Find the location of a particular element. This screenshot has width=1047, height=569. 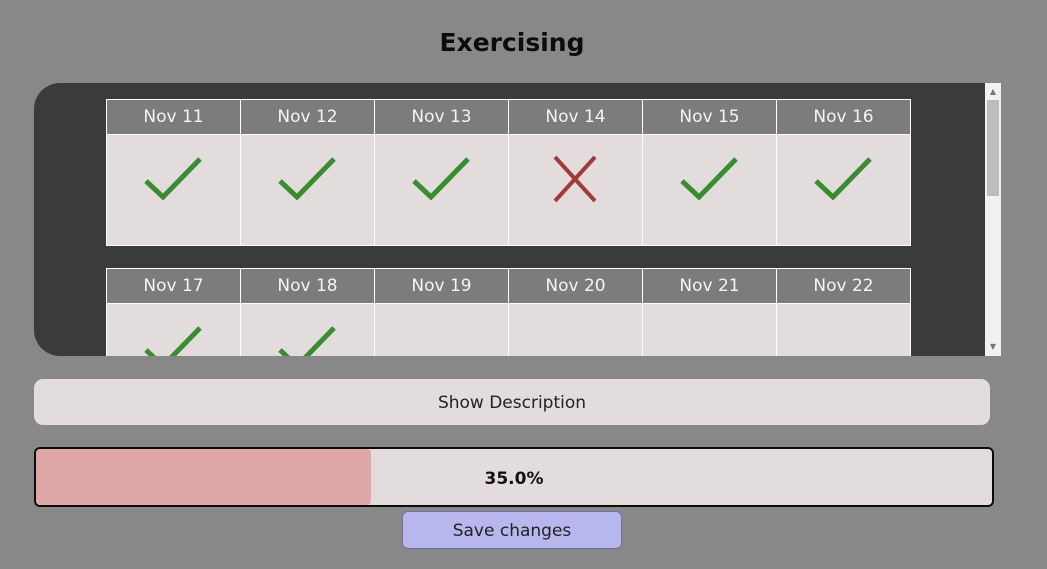

scroll-up-arrow-icon: ▲ is located at coordinates (993, 92).